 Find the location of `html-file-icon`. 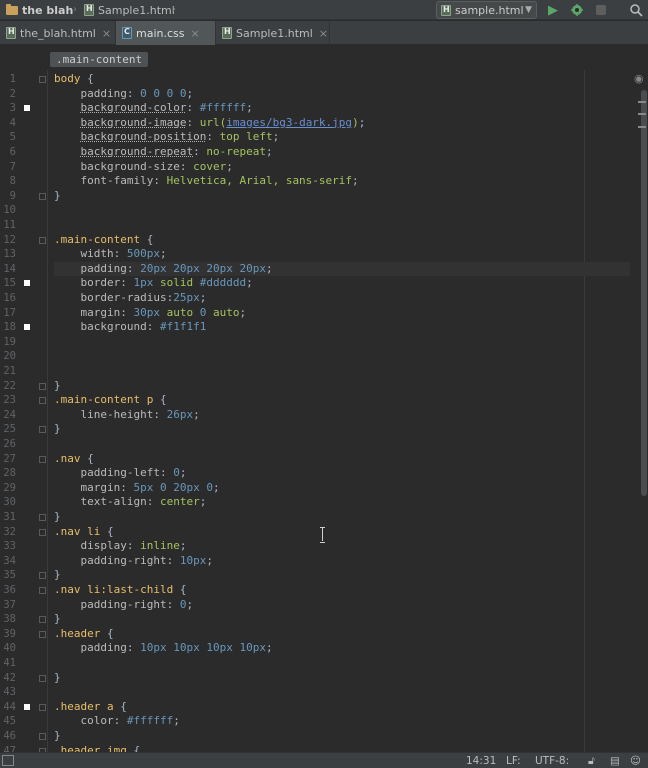

html-file-icon is located at coordinates (446, 10).